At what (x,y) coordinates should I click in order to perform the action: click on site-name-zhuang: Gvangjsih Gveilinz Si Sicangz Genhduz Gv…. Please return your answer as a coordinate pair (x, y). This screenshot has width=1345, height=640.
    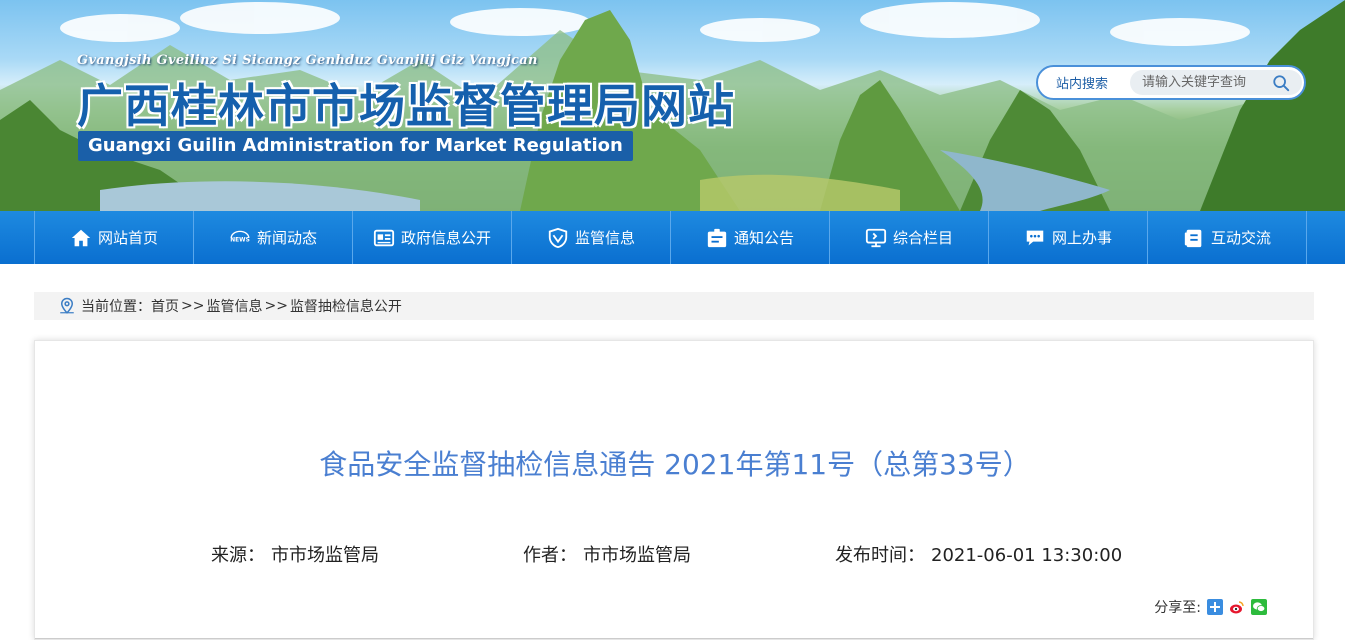
    Looking at the image, I should click on (307, 60).